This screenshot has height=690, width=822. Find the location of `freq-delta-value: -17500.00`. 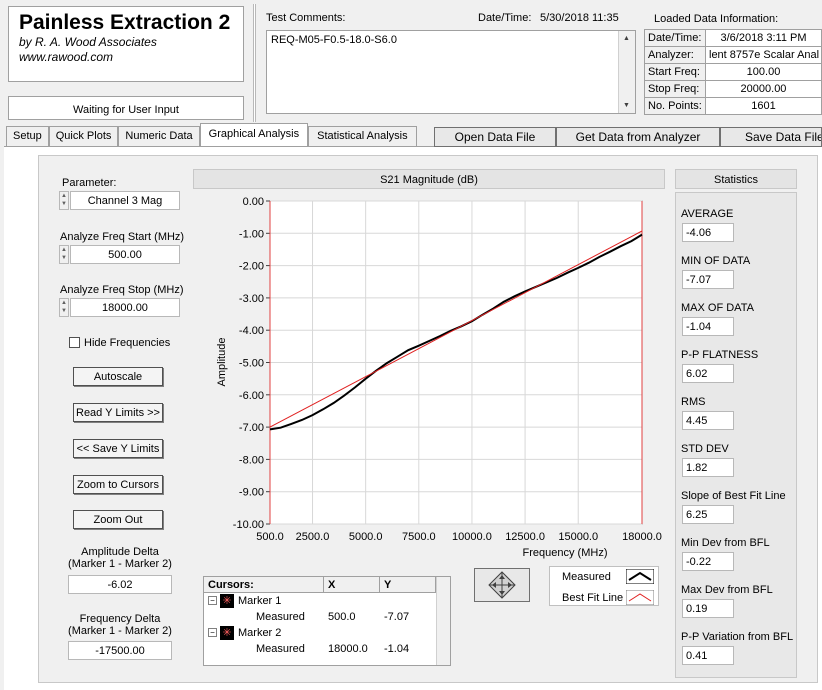

freq-delta-value: -17500.00 is located at coordinates (120, 650).